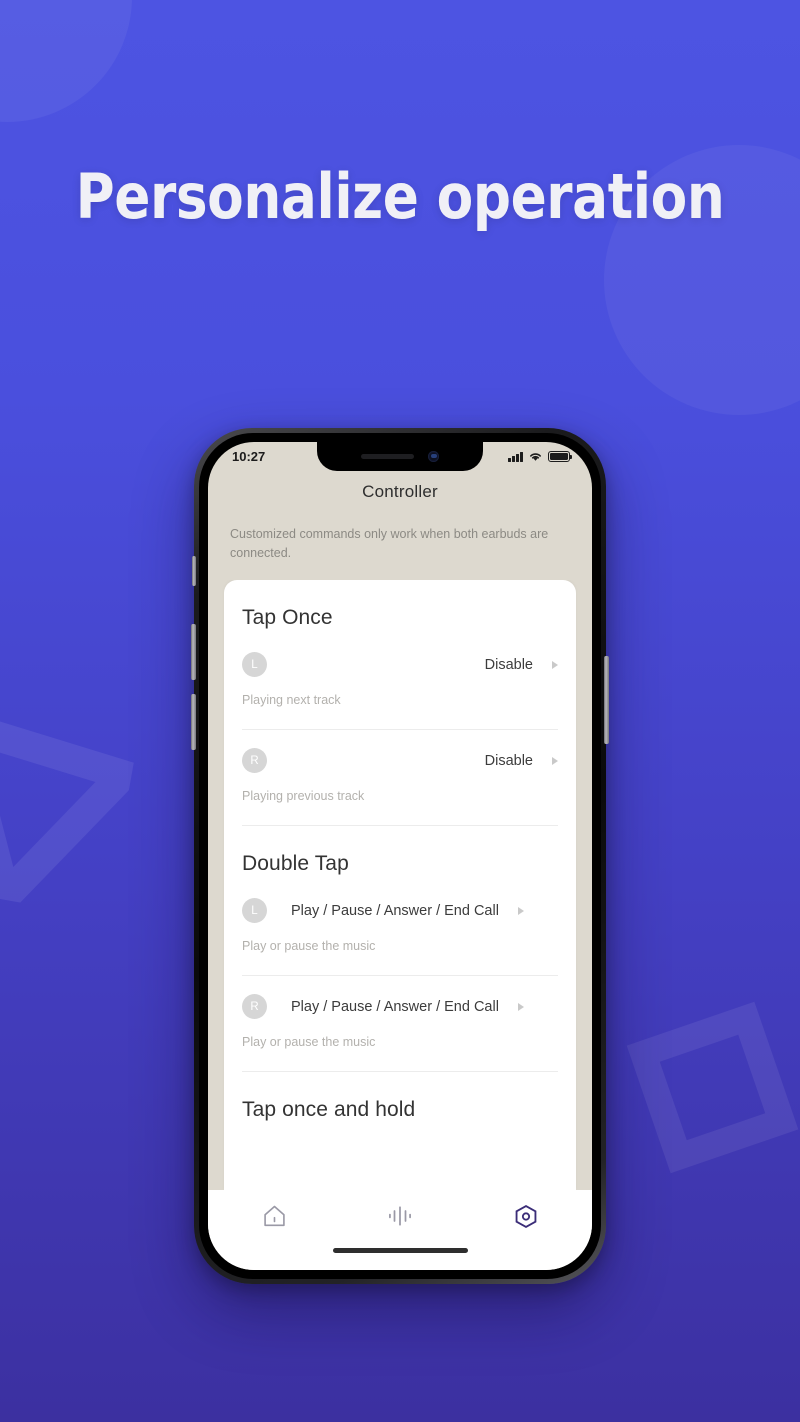 The image size is (800, 1422). Describe the element at coordinates (193, 652) in the screenshot. I see `volume-up-button` at that location.